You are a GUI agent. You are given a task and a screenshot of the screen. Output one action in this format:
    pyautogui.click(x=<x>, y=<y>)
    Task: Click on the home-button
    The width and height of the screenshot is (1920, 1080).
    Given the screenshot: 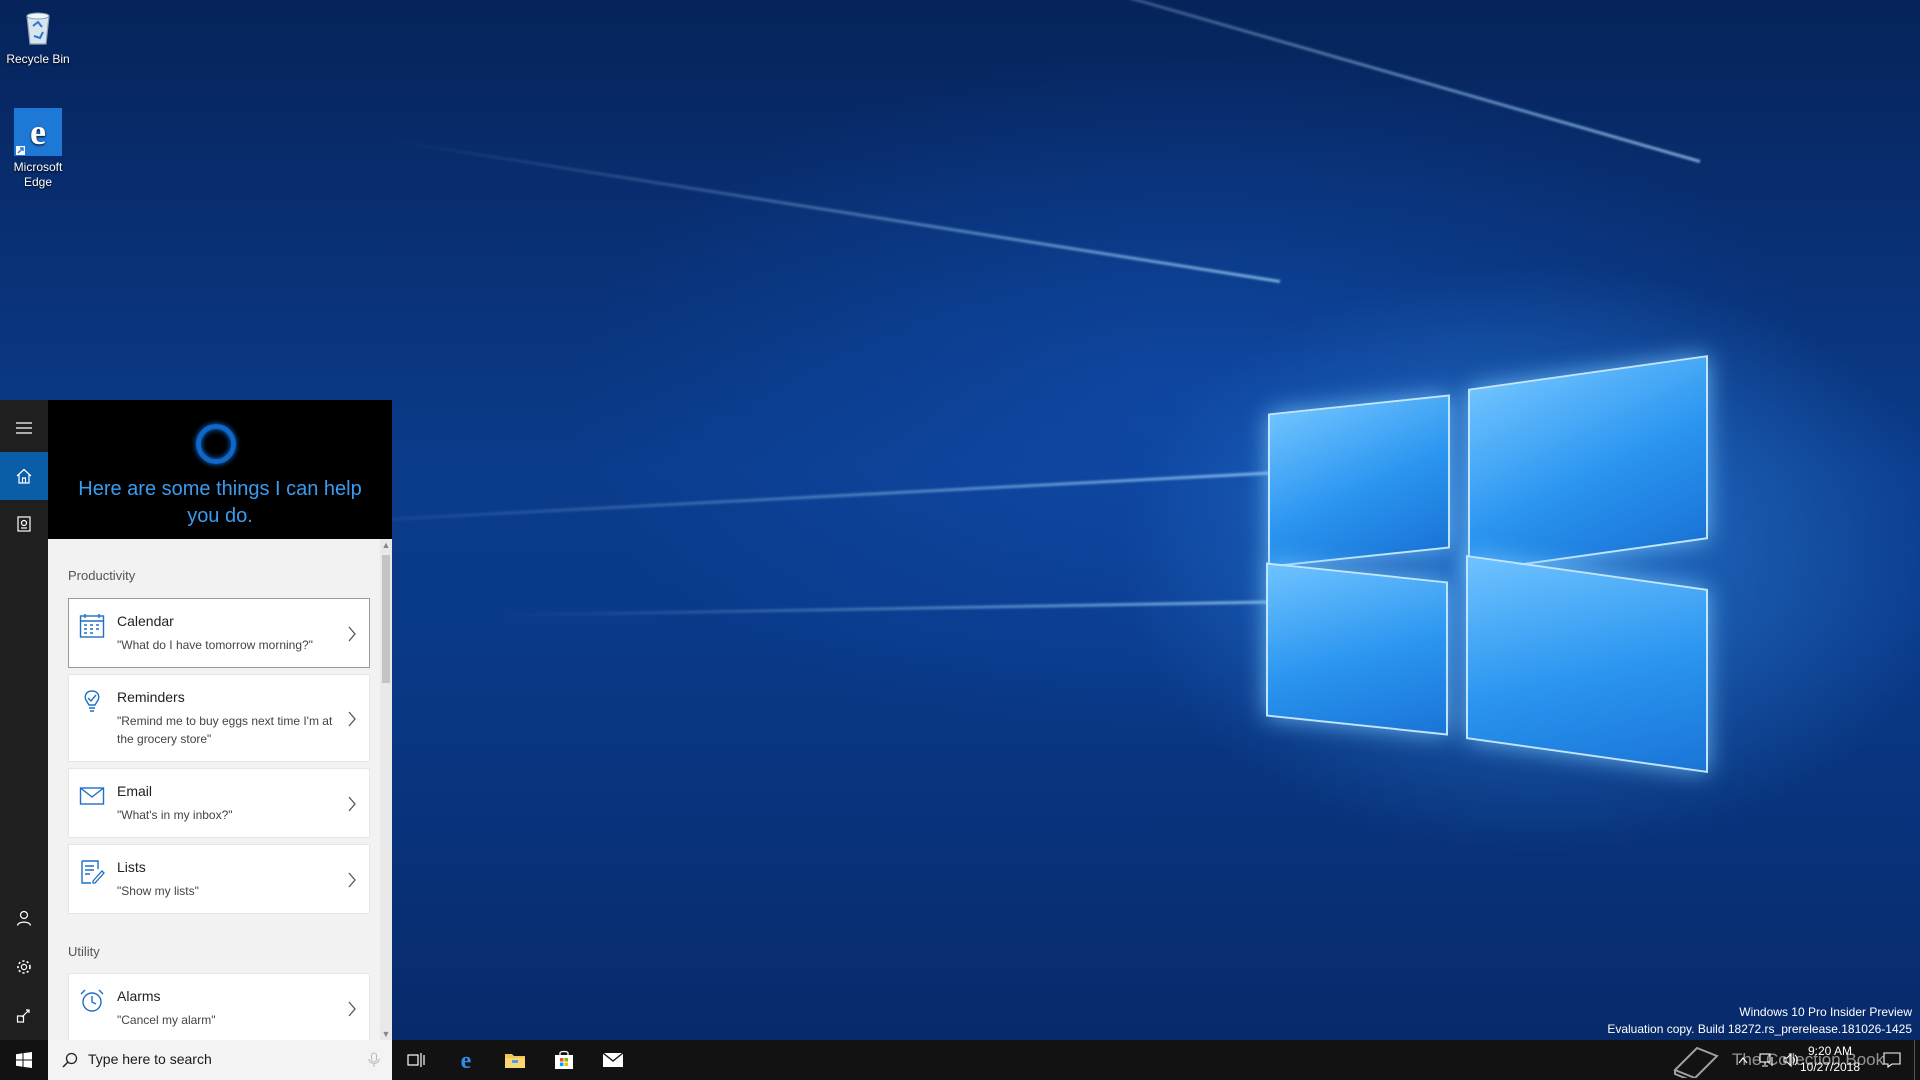 What is the action you would take?
    pyautogui.click(x=24, y=476)
    